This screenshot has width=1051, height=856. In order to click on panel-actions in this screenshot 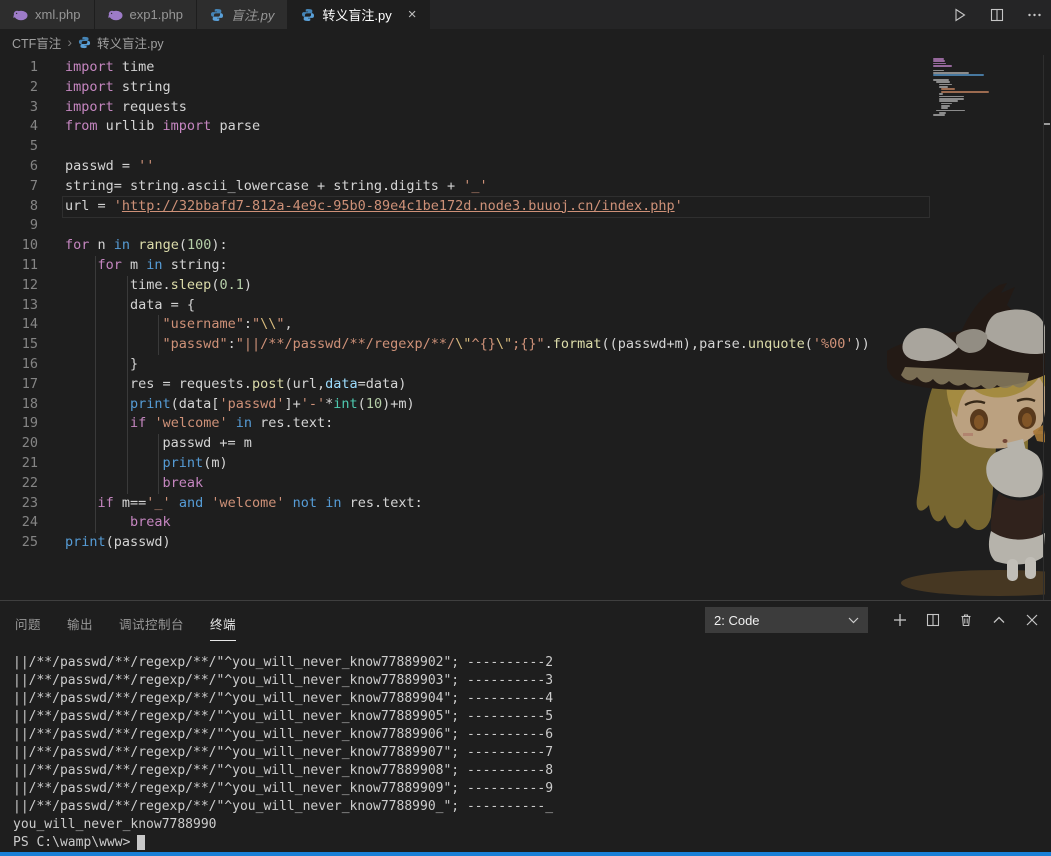, I will do `click(966, 620)`.